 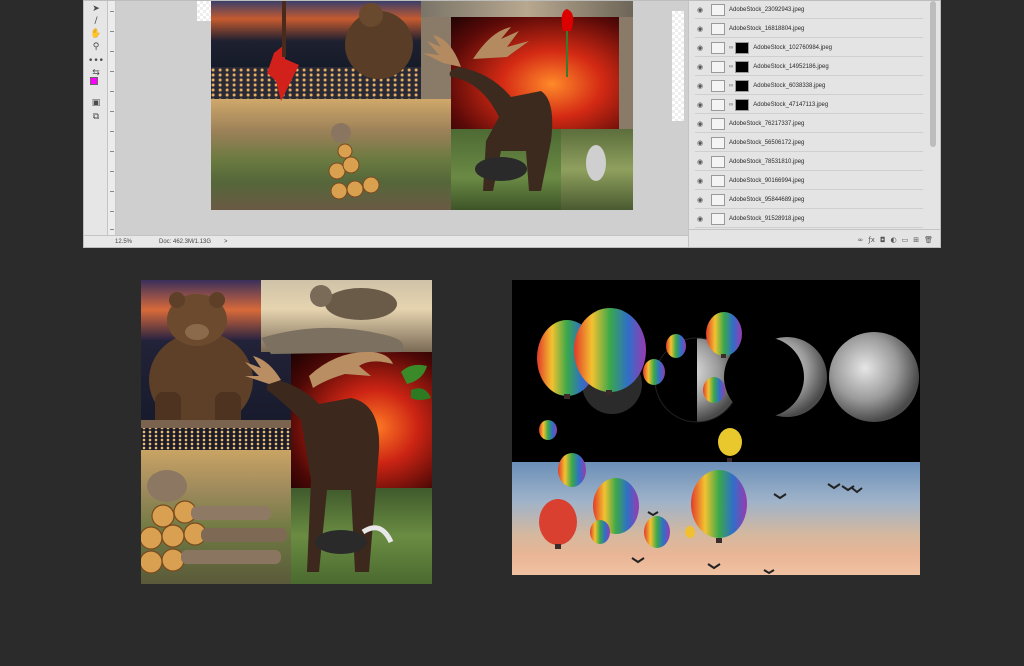 I want to click on link-layers-icon: ∞, so click(x=861, y=240).